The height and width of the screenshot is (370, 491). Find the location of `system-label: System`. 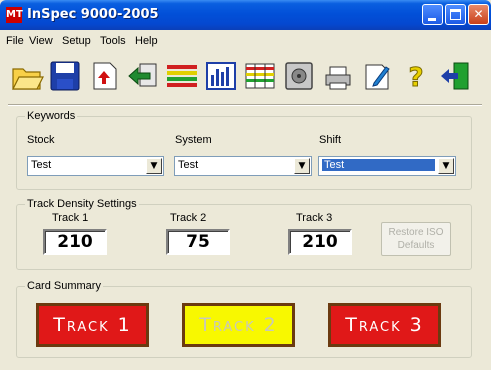

system-label: System is located at coordinates (193, 140).